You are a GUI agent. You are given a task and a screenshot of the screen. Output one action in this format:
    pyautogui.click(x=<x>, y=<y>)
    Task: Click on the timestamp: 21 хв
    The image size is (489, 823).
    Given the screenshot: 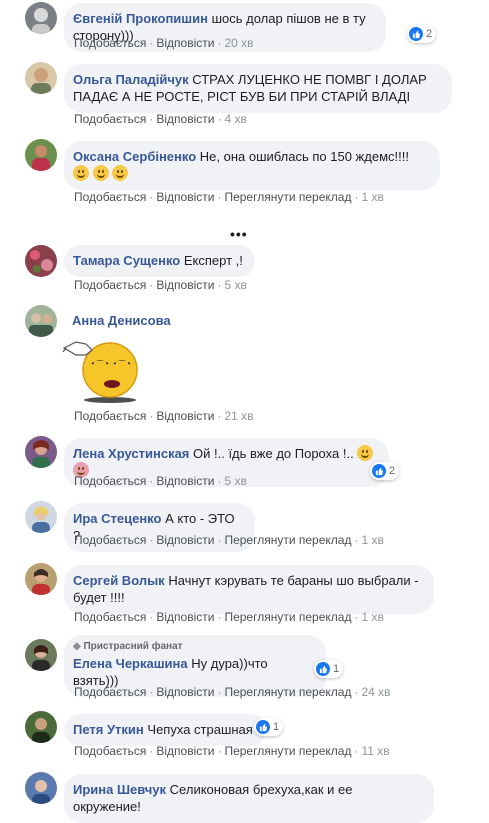 What is the action you would take?
    pyautogui.click(x=238, y=416)
    